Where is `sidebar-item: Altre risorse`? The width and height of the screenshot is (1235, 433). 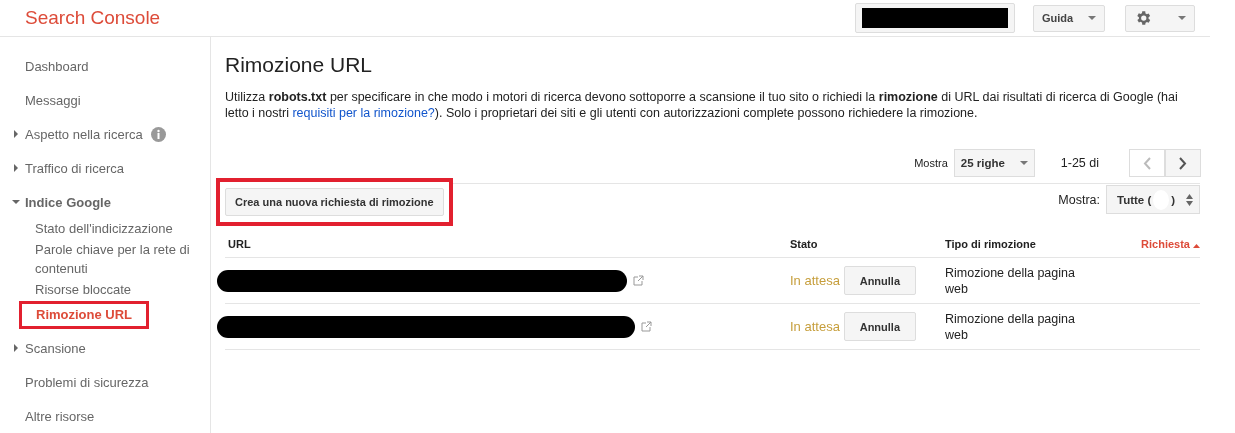 sidebar-item: Altre risorse is located at coordinates (60, 416).